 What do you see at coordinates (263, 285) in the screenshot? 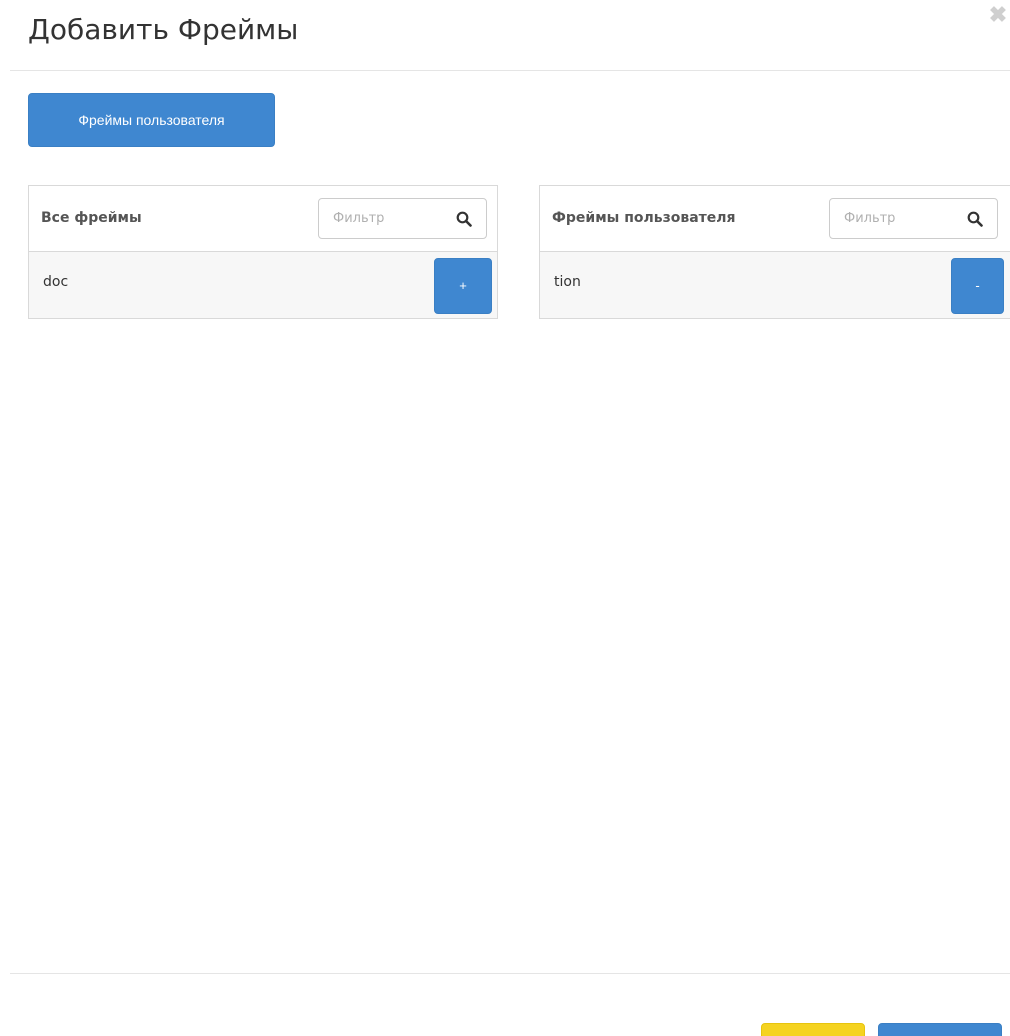
I see `list-item: doc +` at bounding box center [263, 285].